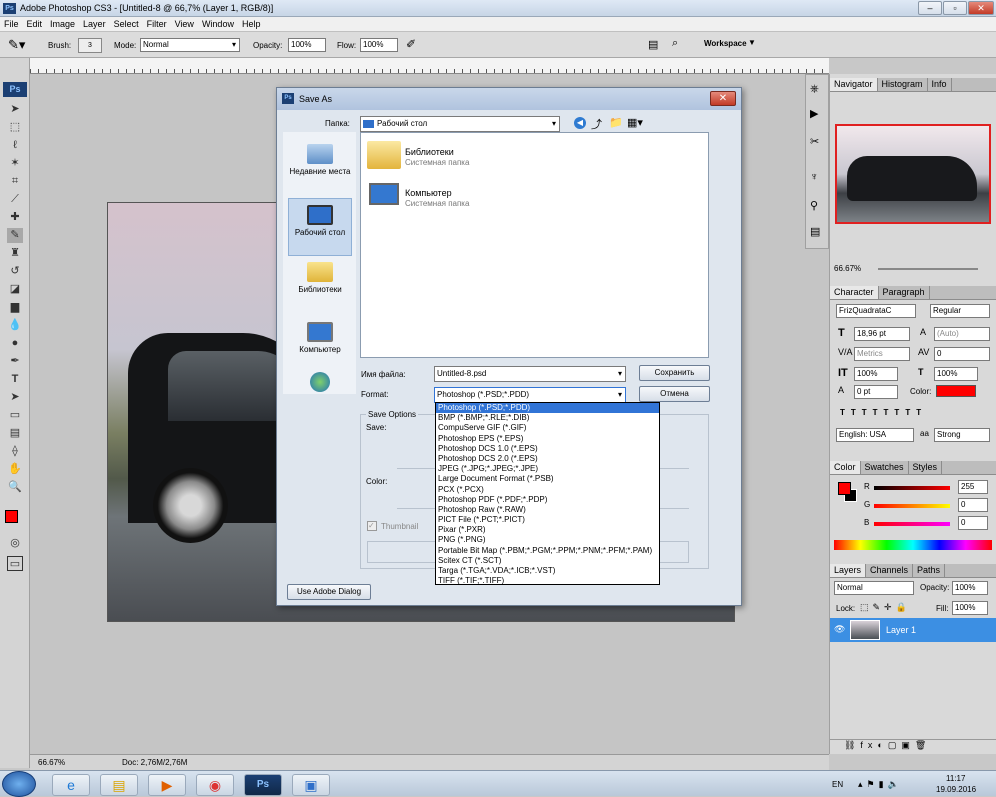 Image resolution: width=996 pixels, height=797 pixels. I want to click on marquee-tool-icon: ⬚, so click(15, 127).